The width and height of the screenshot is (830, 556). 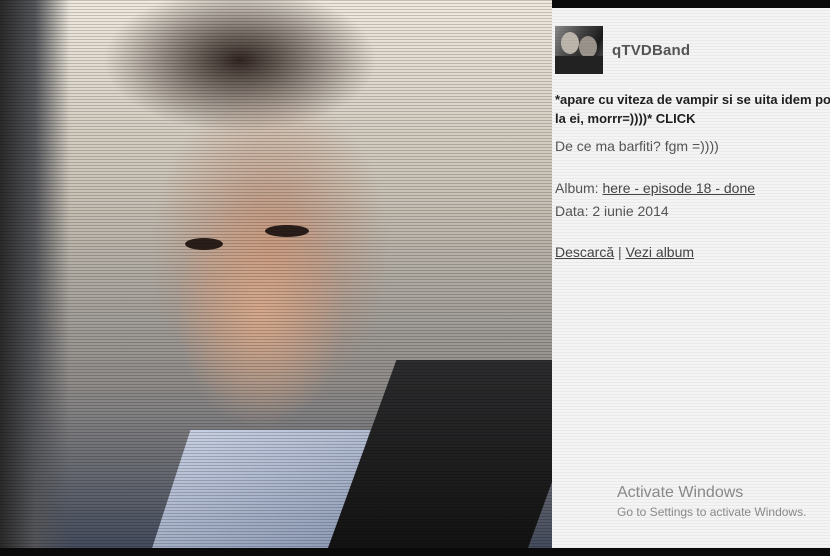 What do you see at coordinates (637, 146) in the screenshot?
I see `post-comment: De ce ma barfiti? fgm =))))` at bounding box center [637, 146].